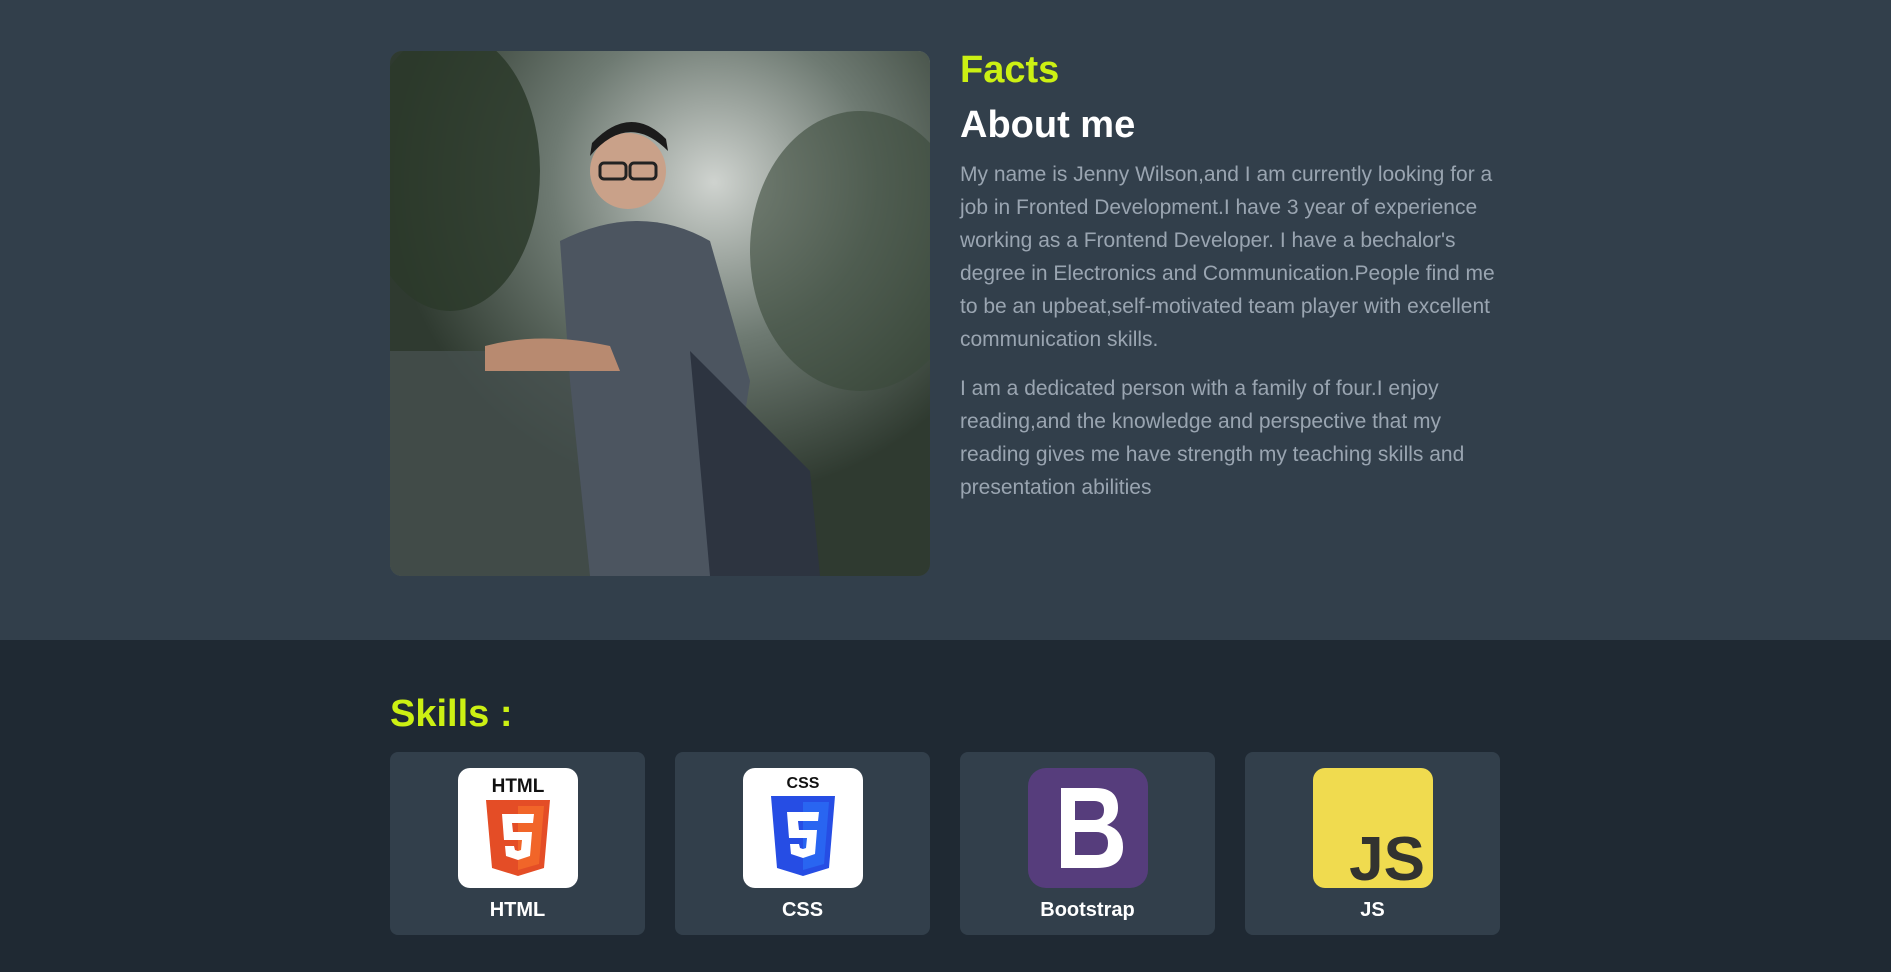  Describe the element at coordinates (1387, 856) in the screenshot. I see `svg-text: JS` at that location.